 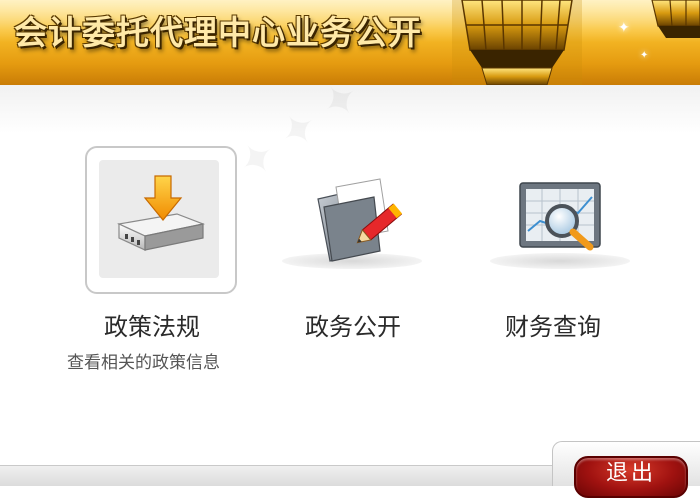 What do you see at coordinates (631, 477) in the screenshot?
I see `exit-button: 退出` at bounding box center [631, 477].